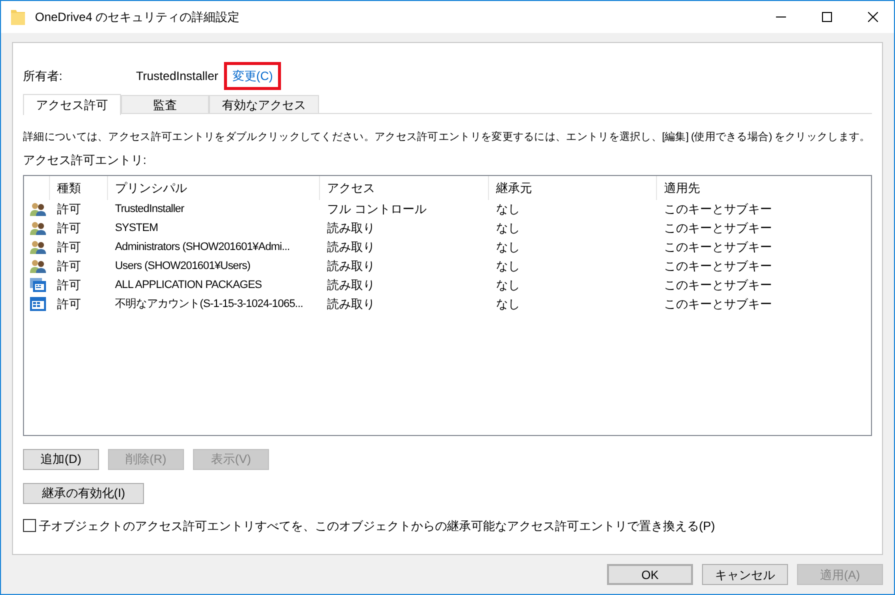  What do you see at coordinates (136, 228) in the screenshot?
I see `table-cell-text: SYSTEM` at bounding box center [136, 228].